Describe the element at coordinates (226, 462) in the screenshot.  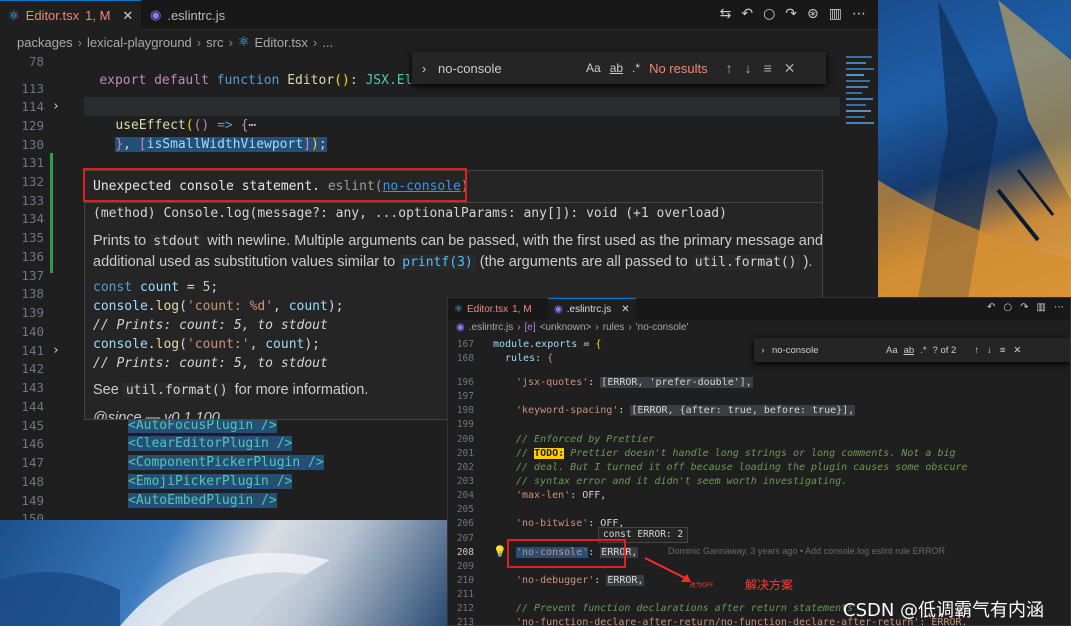
I see `code-line-148: <ComponentPickerPlugin />` at that location.